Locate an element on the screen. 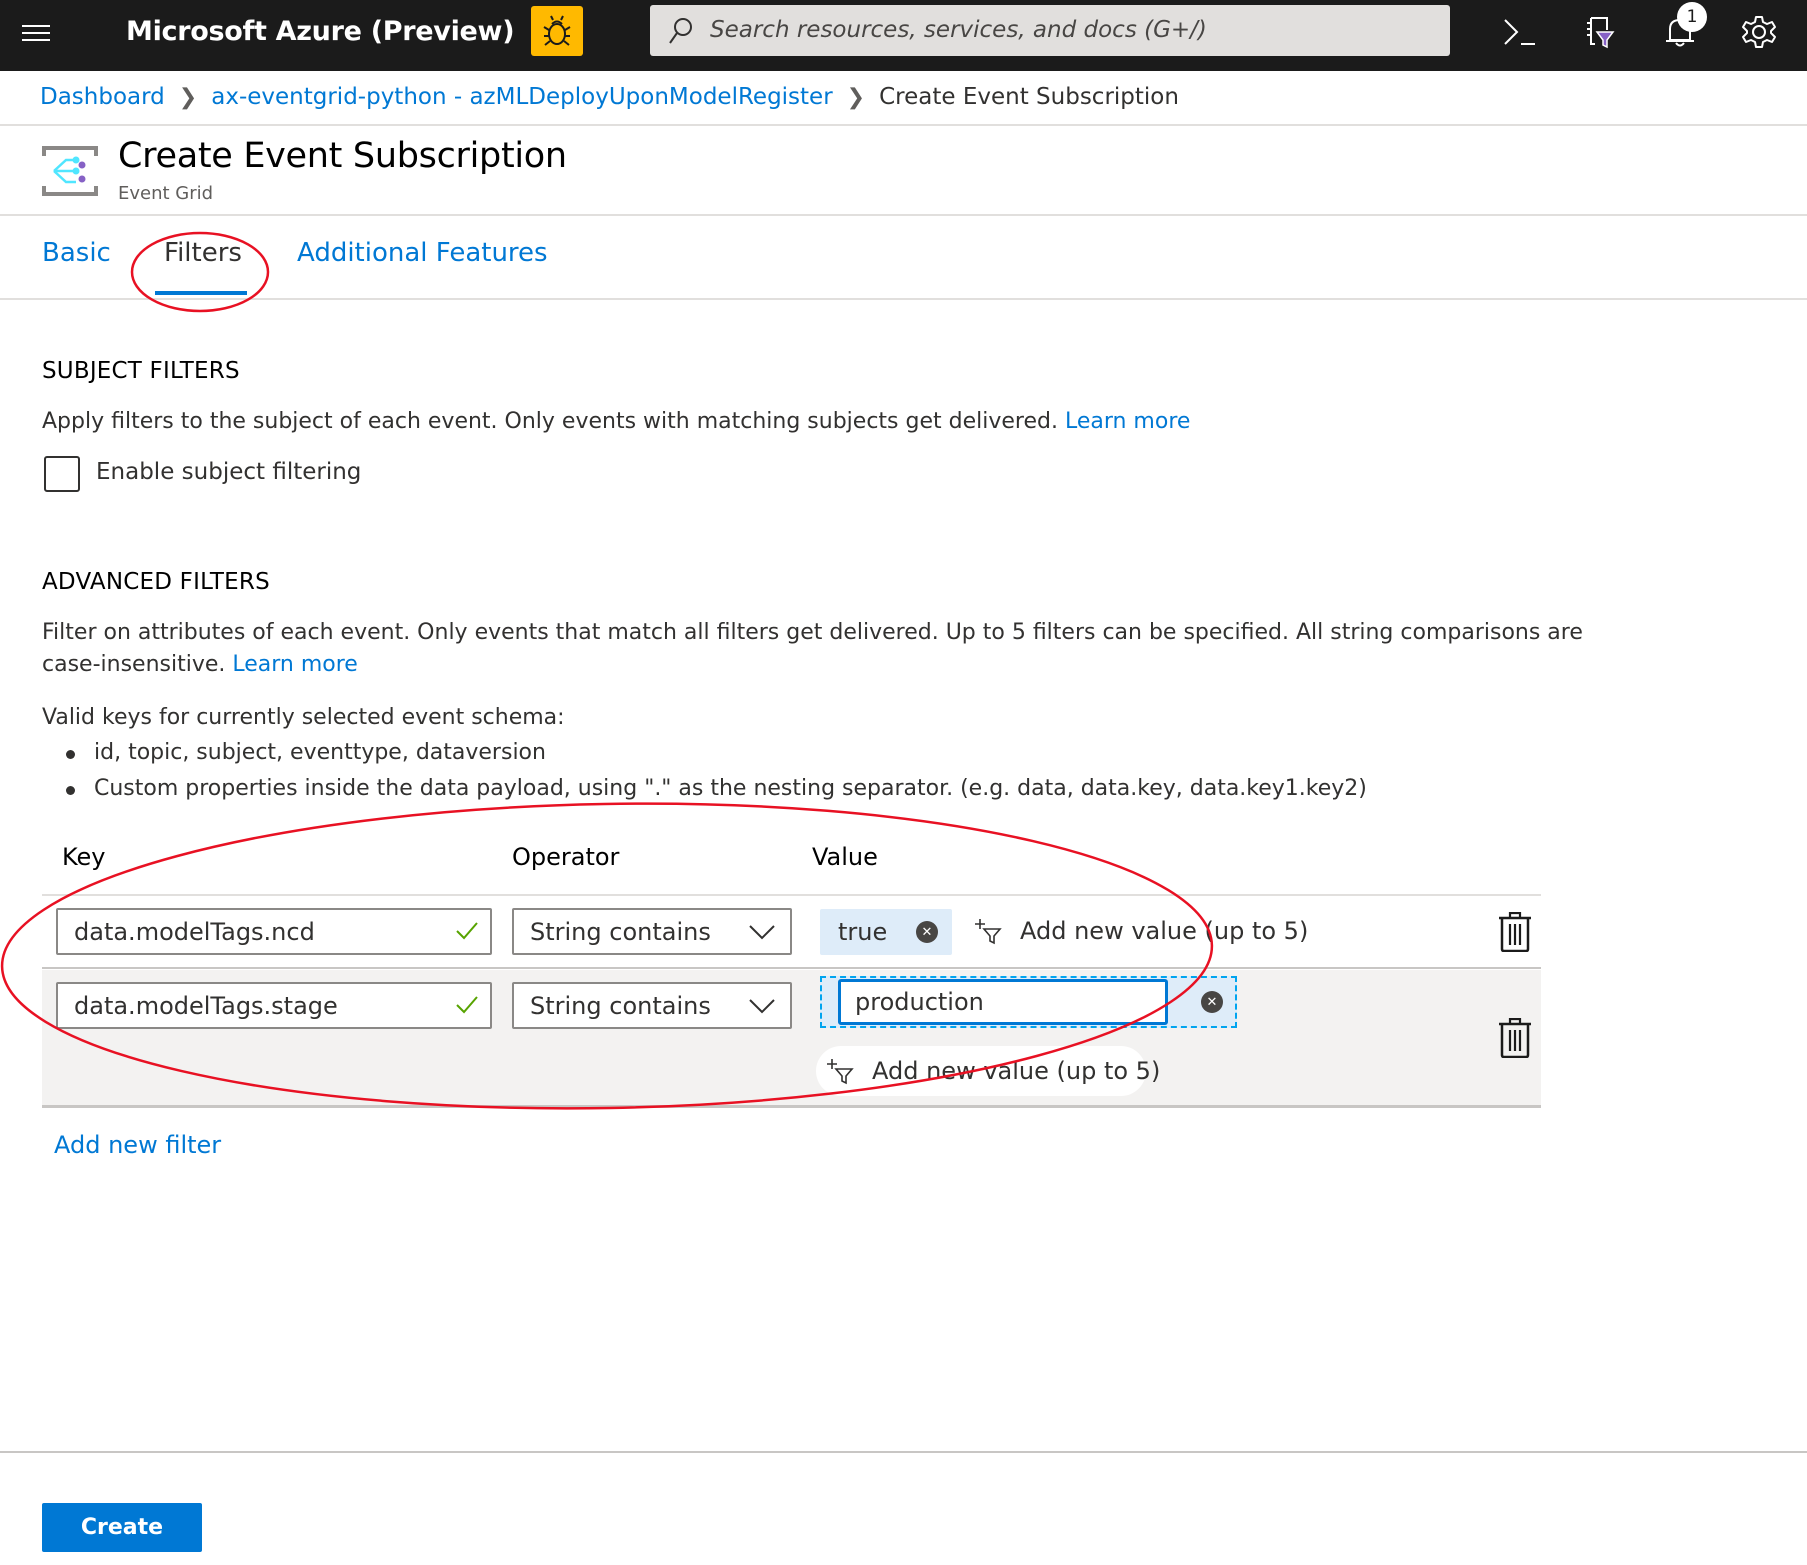 The width and height of the screenshot is (1807, 1565). advanced-filters-description-line2: case-insensitive. Learn more is located at coordinates (200, 664).